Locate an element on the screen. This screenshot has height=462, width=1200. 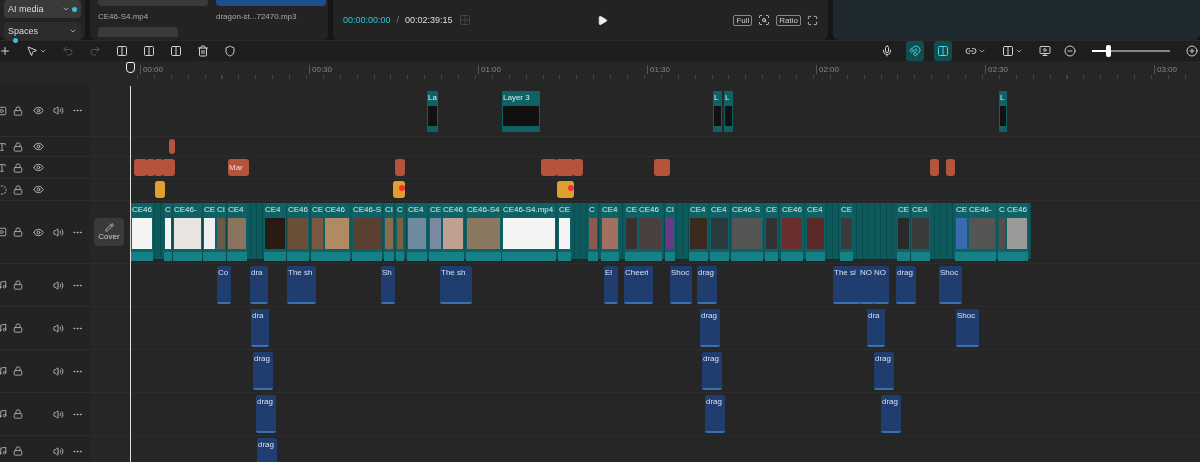
video-clip: CE46-S4.mp4 is located at coordinates (529, 232).